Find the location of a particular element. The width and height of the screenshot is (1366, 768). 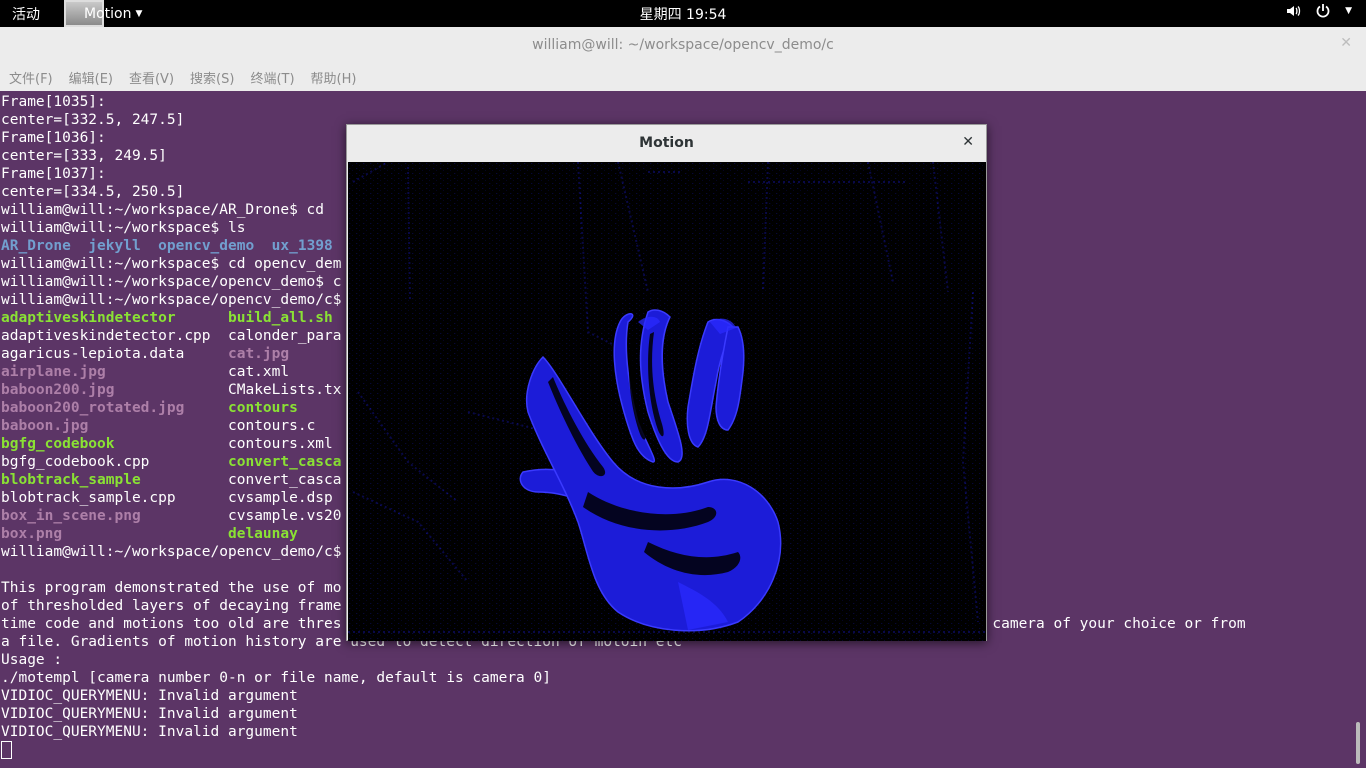

menu-view: 查看(V) is located at coordinates (151, 77).